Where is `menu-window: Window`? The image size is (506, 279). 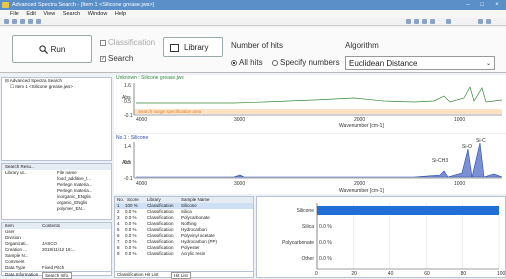 menu-window: Window is located at coordinates (98, 14).